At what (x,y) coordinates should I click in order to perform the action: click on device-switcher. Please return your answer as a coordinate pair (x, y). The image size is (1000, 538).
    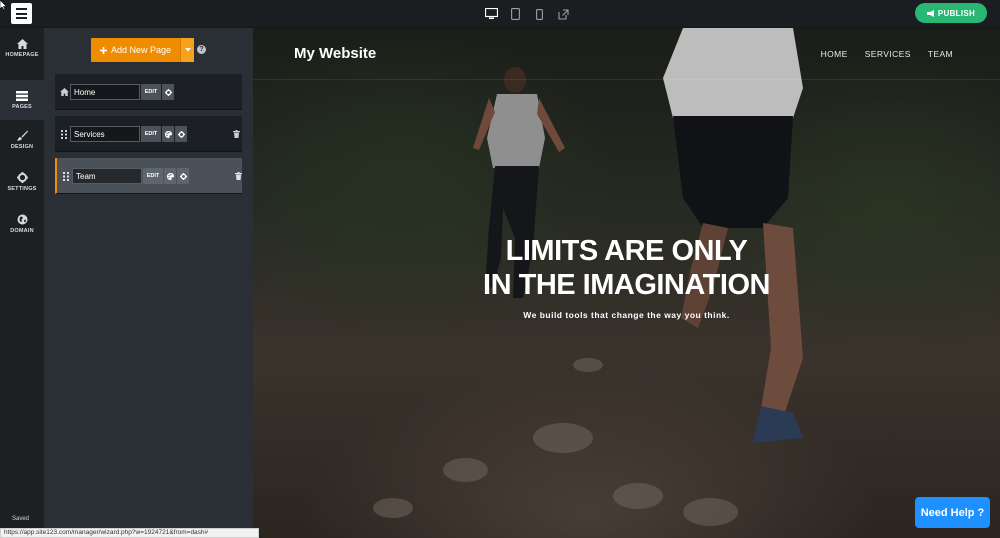
    Looking at the image, I should click on (527, 14).